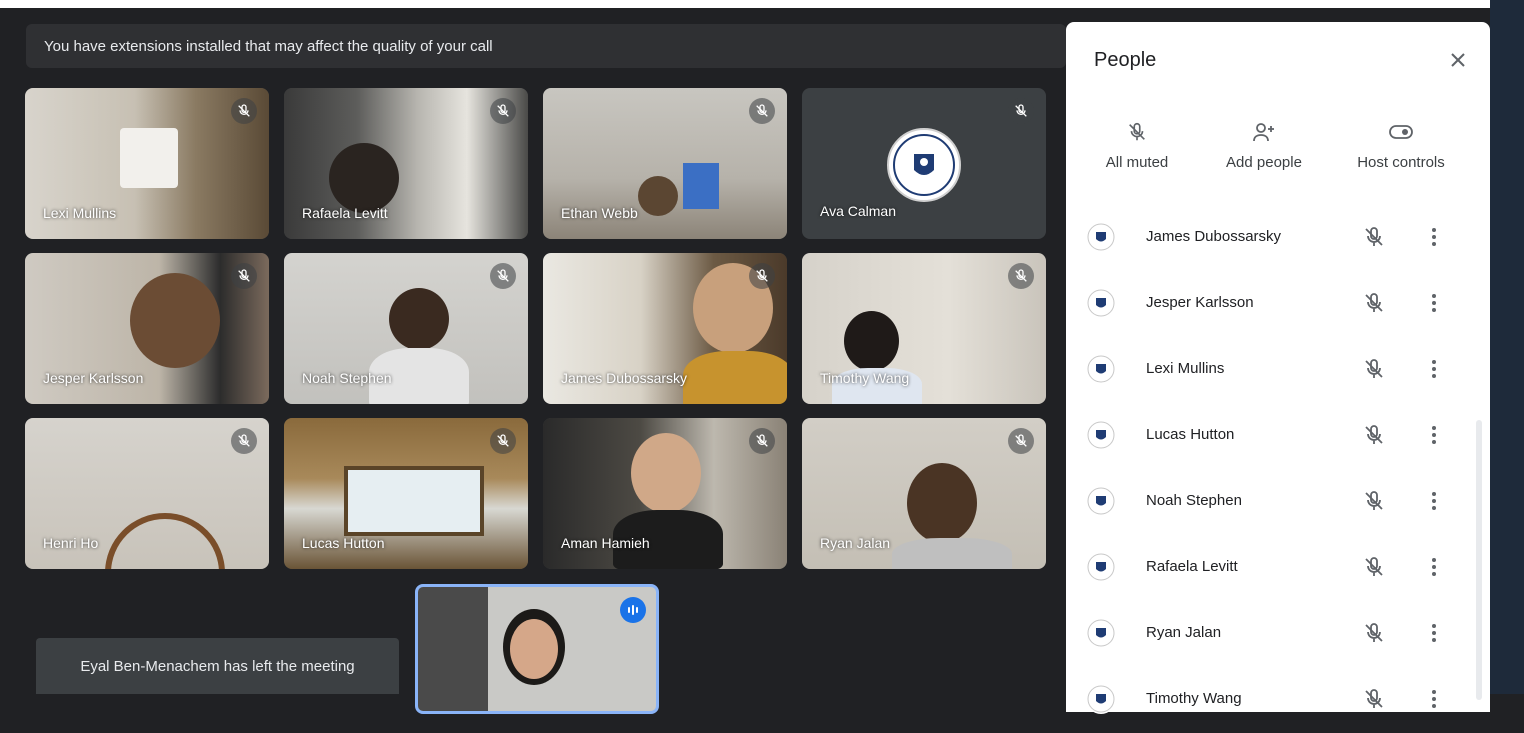 Image resolution: width=1524 pixels, height=733 pixels. Describe the element at coordinates (1266, 304) in the screenshot. I see `participant-row: Jesper Karlsson` at that location.